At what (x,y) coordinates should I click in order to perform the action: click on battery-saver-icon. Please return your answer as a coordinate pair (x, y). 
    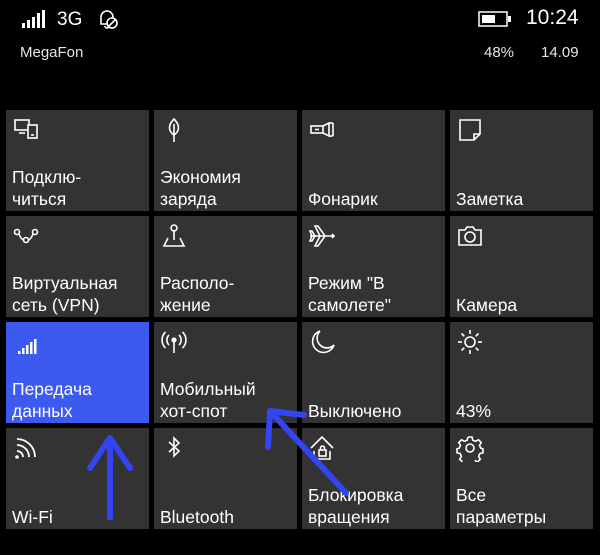
    Looking at the image, I should click on (174, 130).